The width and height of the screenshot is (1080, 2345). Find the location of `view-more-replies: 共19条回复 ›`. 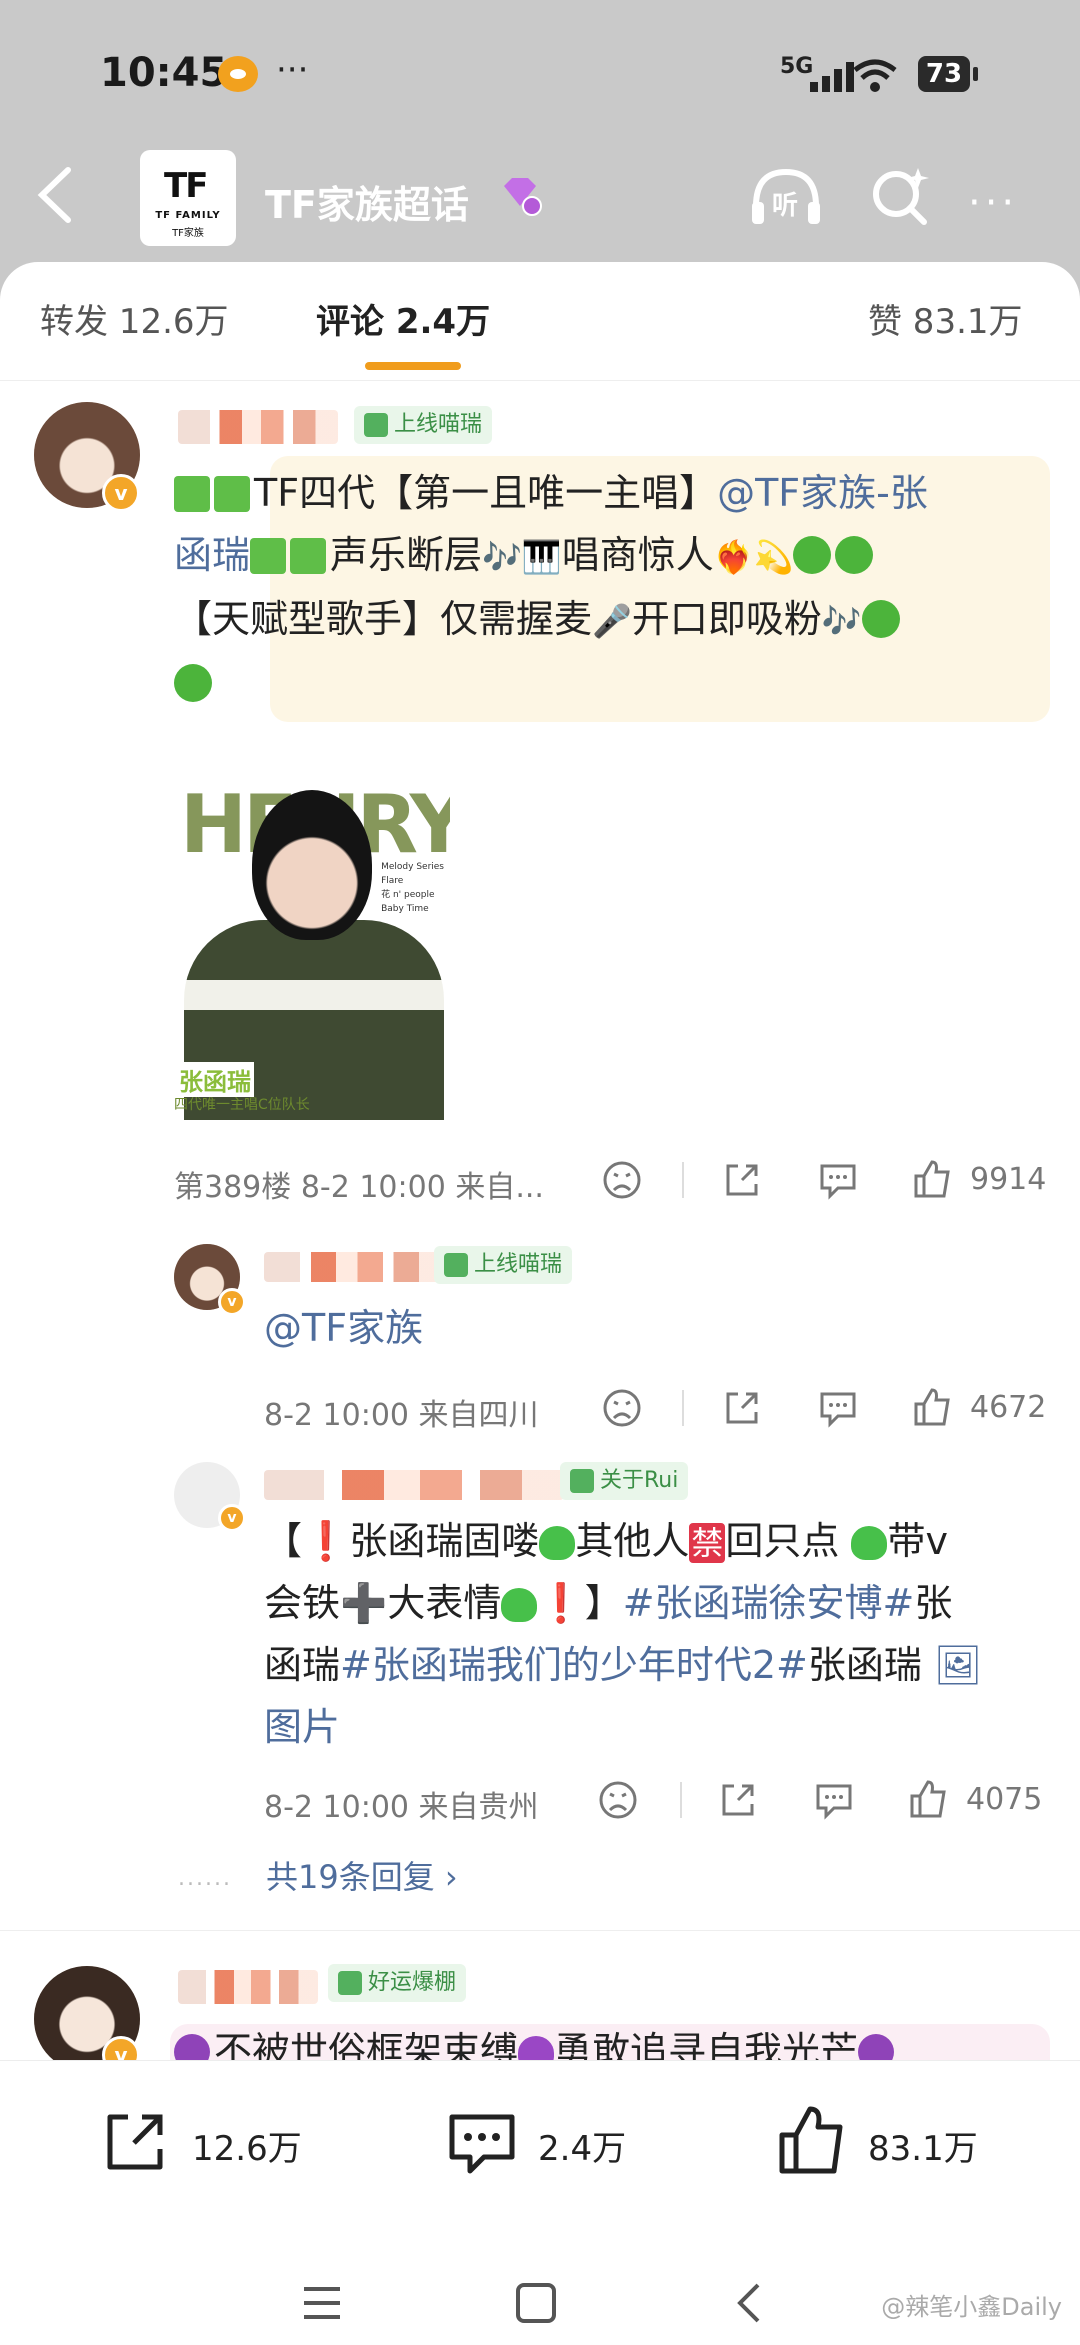

view-more-replies: 共19条回复 › is located at coordinates (362, 1875).